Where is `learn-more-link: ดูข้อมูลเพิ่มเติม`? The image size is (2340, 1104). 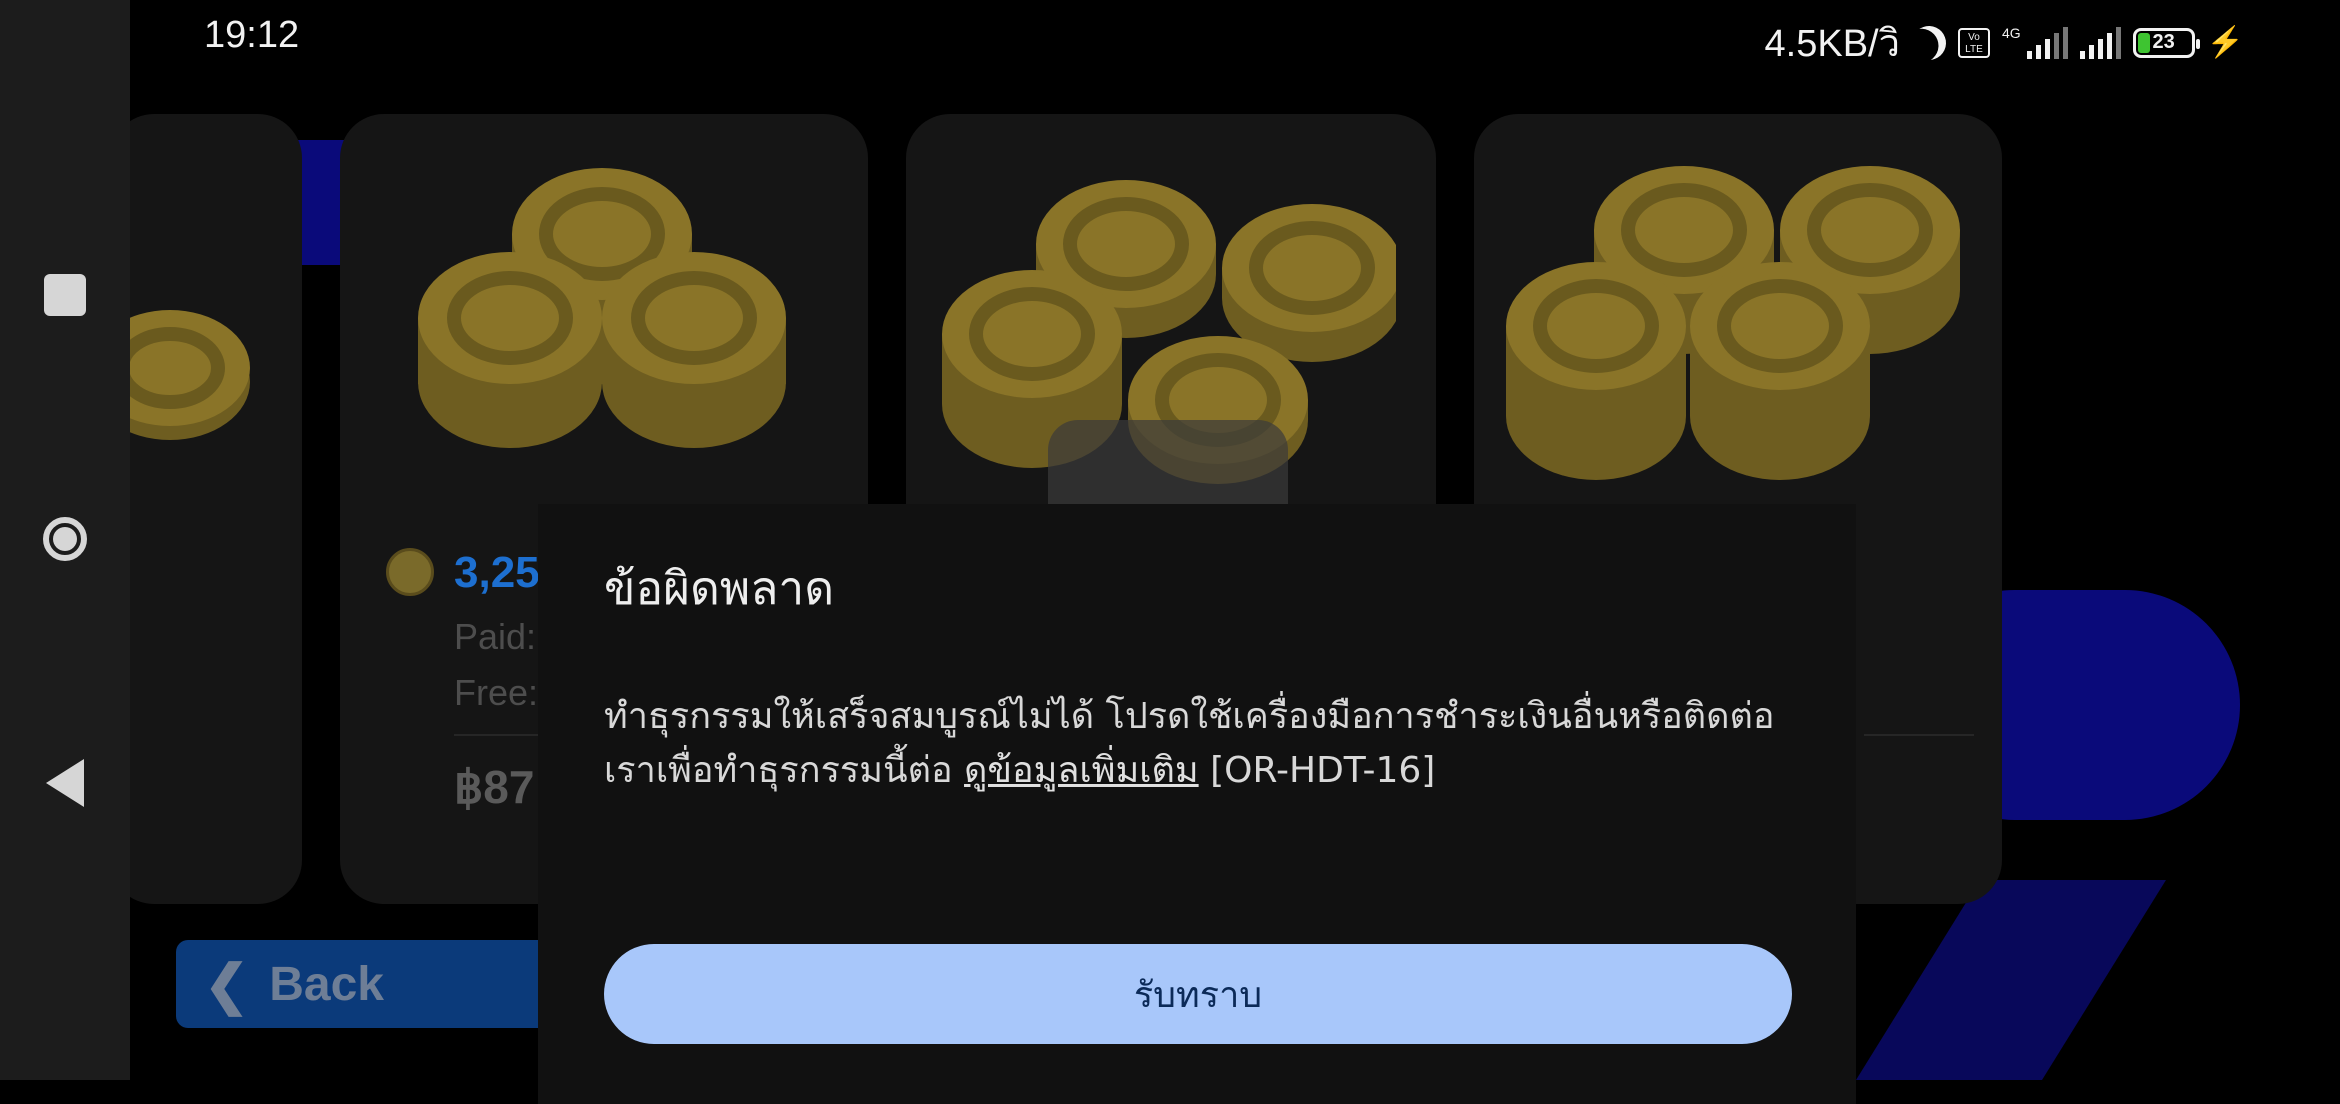
learn-more-link: ดูข้อมูลเพิ่มเติม is located at coordinates (1081, 770).